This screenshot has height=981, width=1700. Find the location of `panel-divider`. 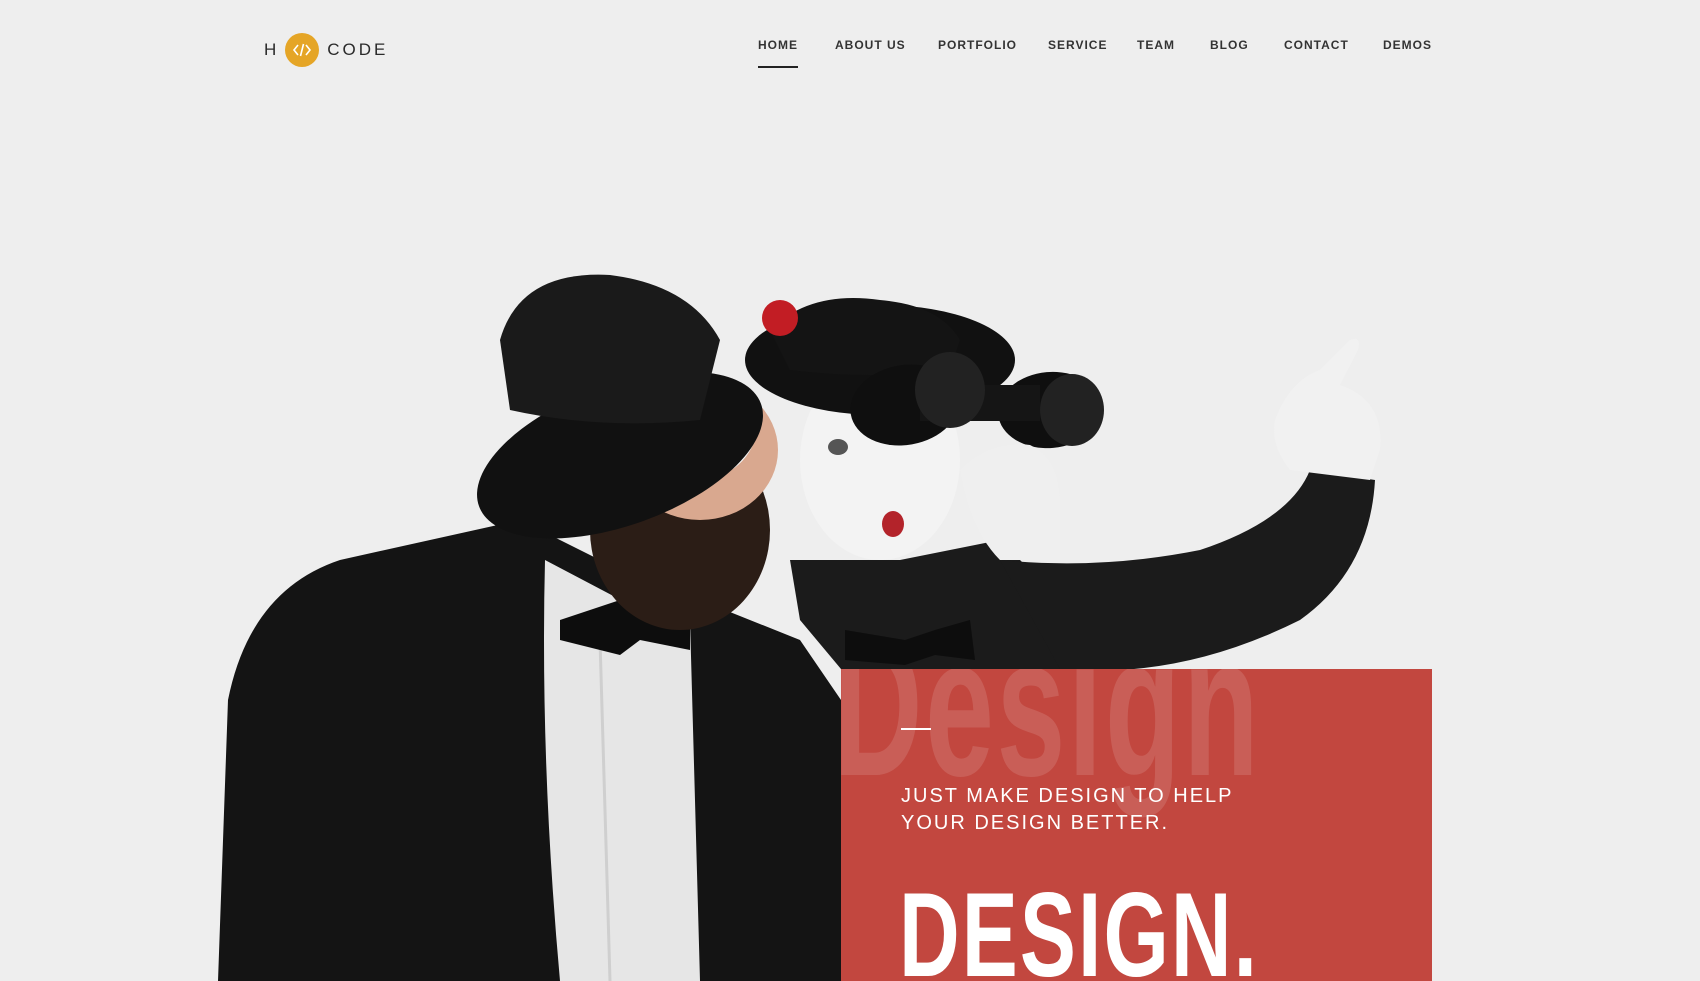

panel-divider is located at coordinates (916, 729).